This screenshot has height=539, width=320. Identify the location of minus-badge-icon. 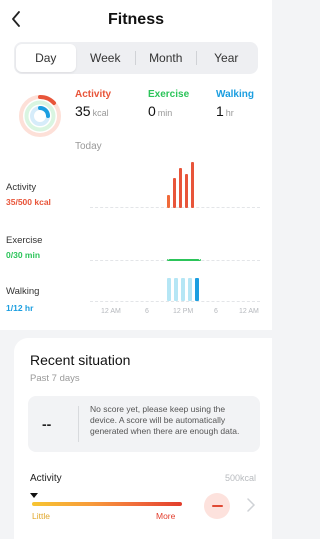
(217, 506).